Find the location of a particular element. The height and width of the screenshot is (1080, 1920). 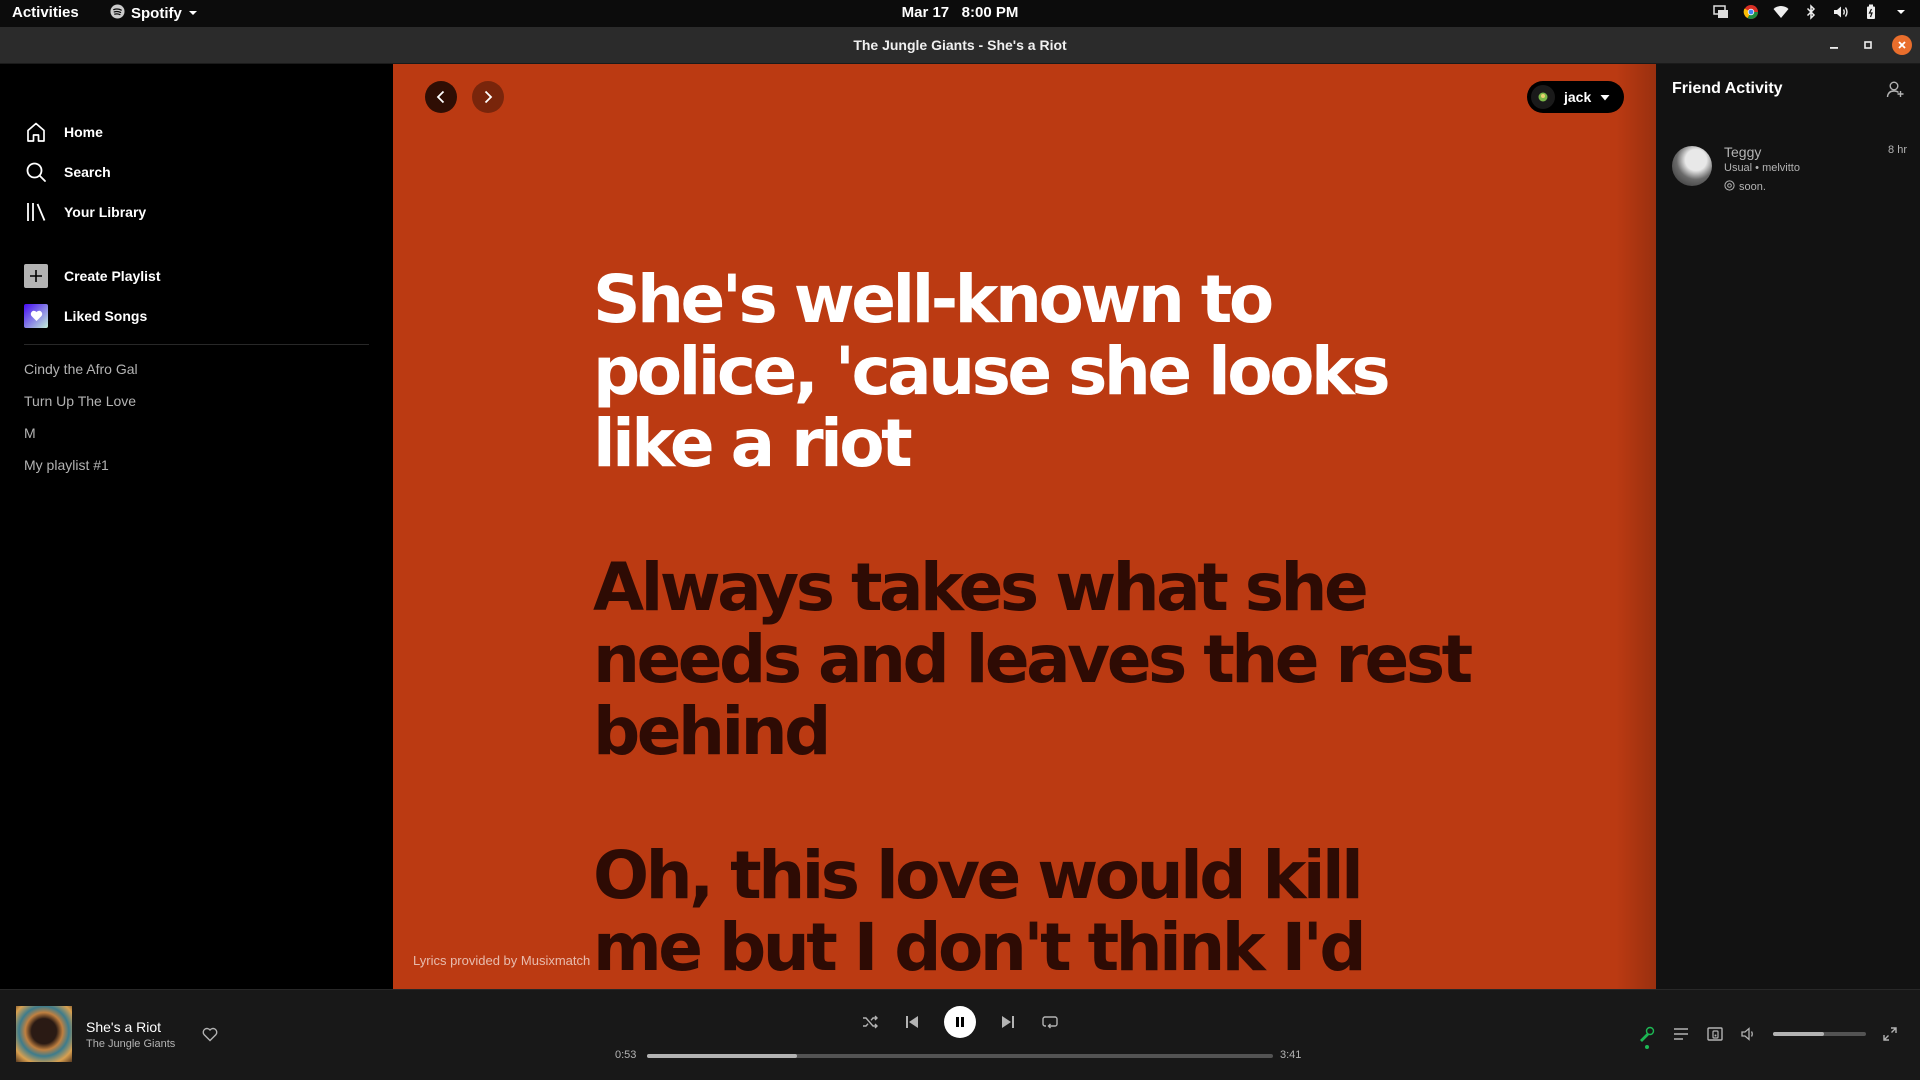

plus-icon is located at coordinates (36, 276).